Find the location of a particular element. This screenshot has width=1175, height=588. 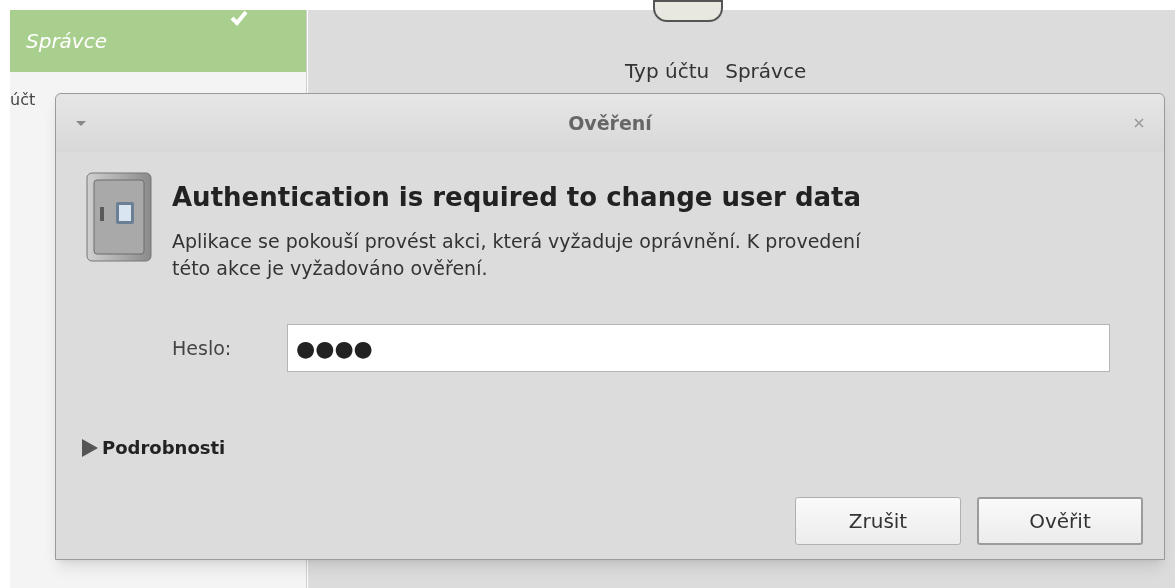

password-field: ●●●● is located at coordinates (698, 348).